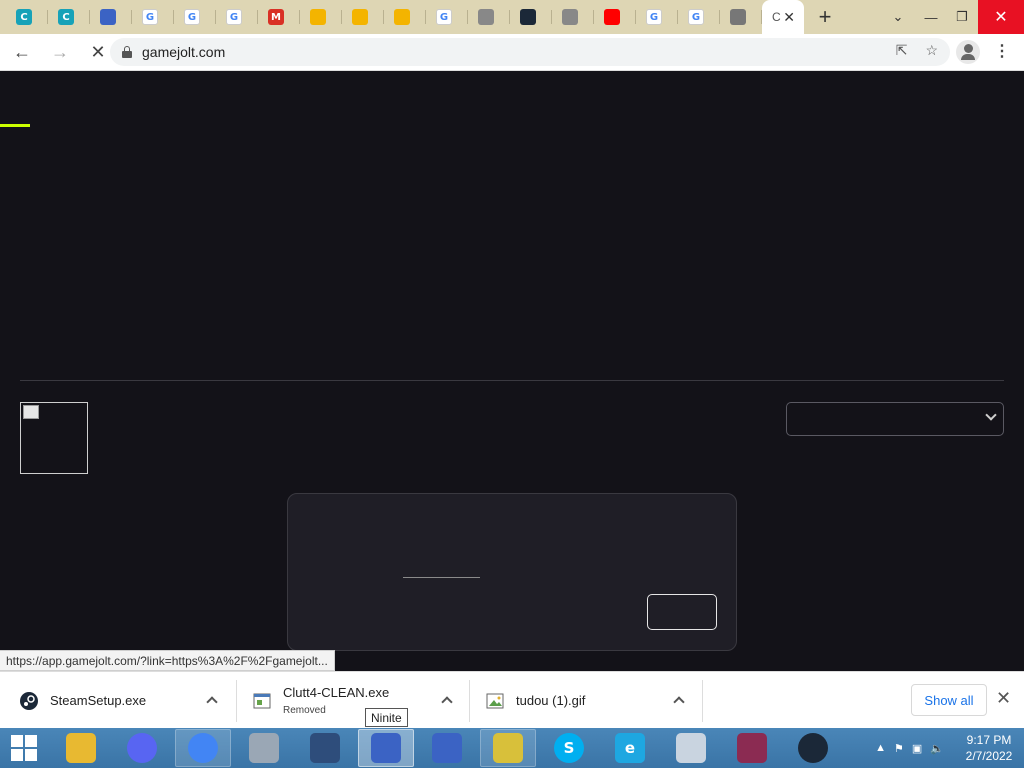  Describe the element at coordinates (1002, 52) in the screenshot. I see `menu-kebab-icon: ⋮` at that location.